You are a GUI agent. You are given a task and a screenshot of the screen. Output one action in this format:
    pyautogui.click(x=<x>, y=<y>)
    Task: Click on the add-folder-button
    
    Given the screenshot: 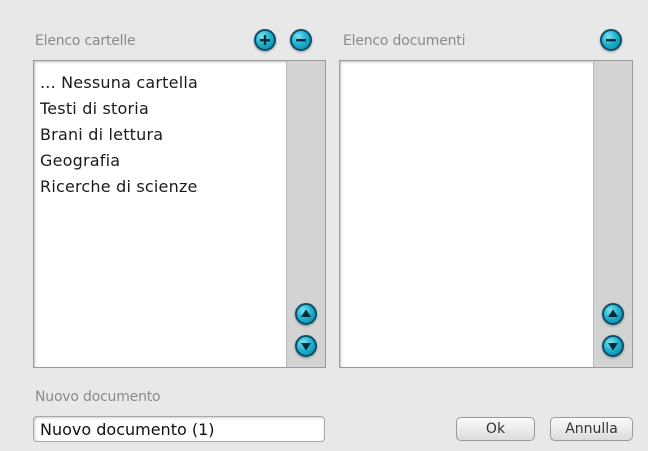 What is the action you would take?
    pyautogui.click(x=265, y=40)
    